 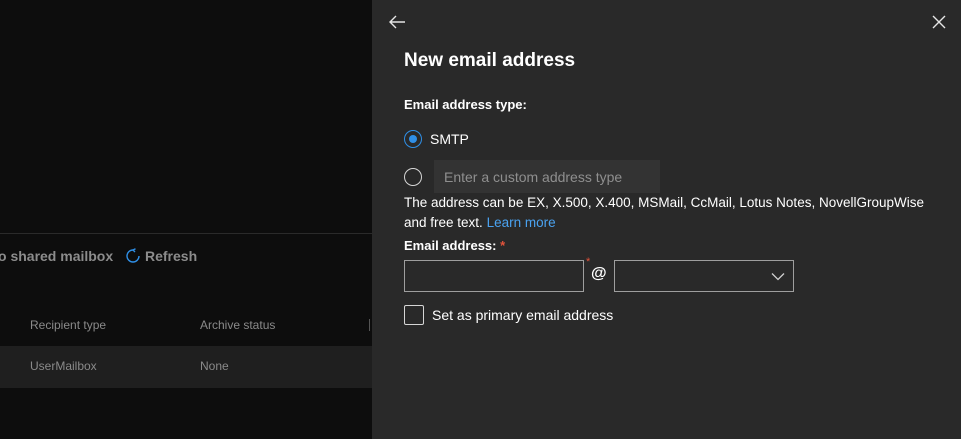 I want to click on address-type-label: Email address type:, so click(x=465, y=104).